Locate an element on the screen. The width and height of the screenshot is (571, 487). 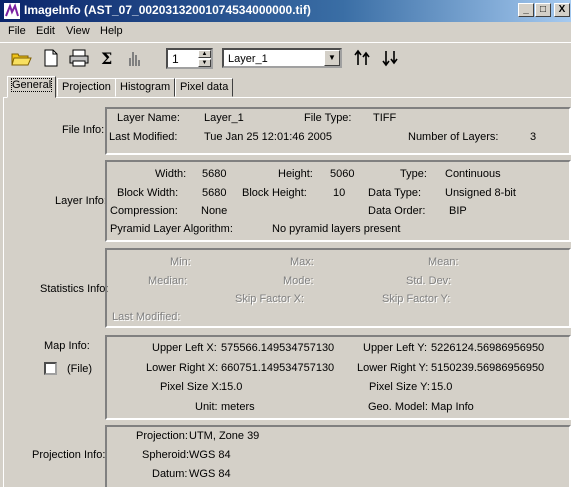
pixel-size-x-label: Pixel Size X: is located at coordinates (191, 387).